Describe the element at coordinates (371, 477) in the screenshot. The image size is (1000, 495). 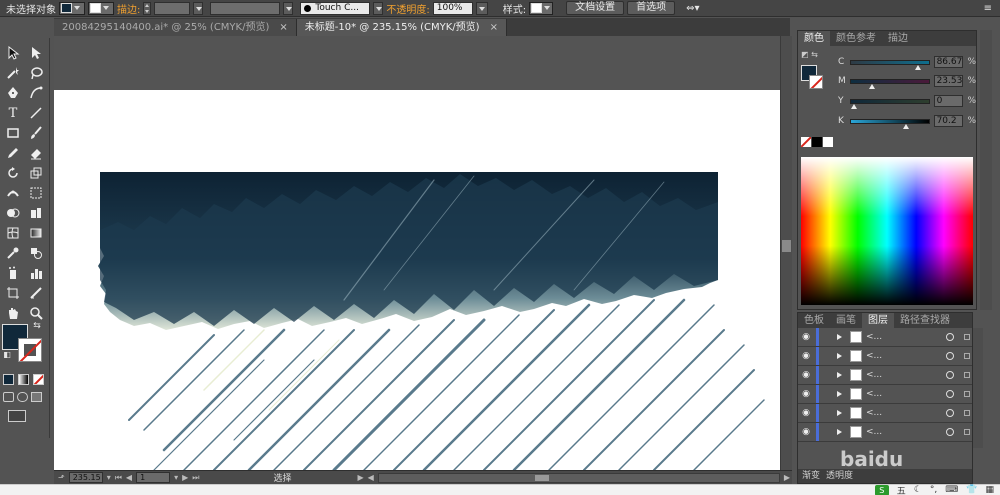
I see `scroll-left-icon: ◀` at that location.